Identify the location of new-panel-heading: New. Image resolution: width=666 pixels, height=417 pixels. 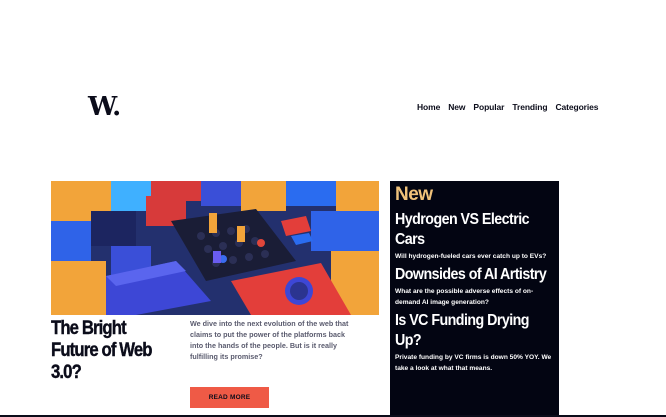
(414, 194).